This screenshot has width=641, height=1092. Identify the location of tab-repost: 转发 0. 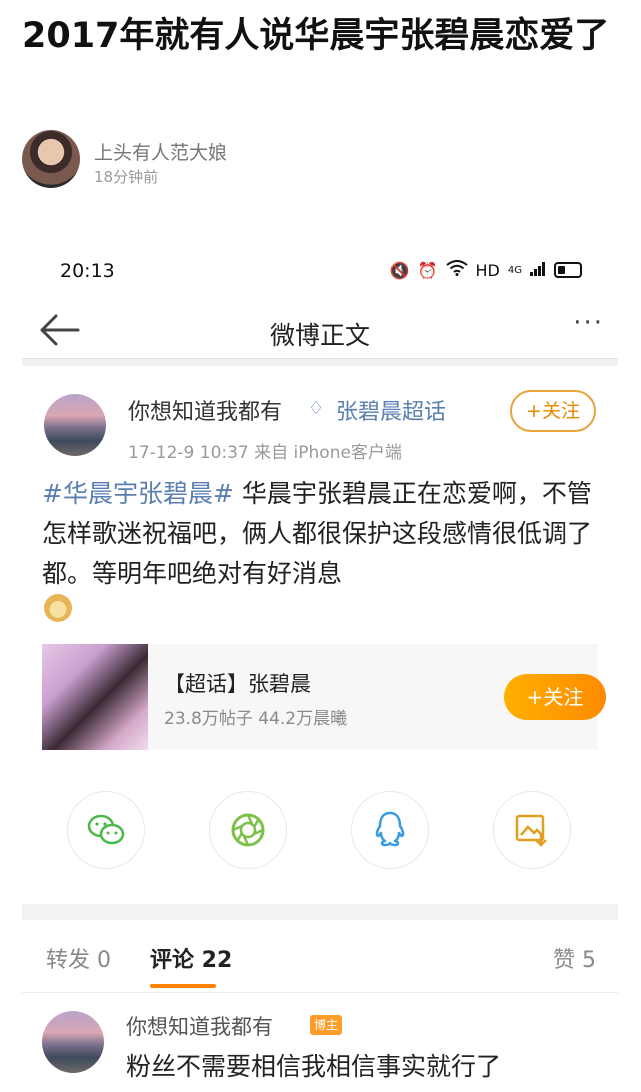
(78, 958).